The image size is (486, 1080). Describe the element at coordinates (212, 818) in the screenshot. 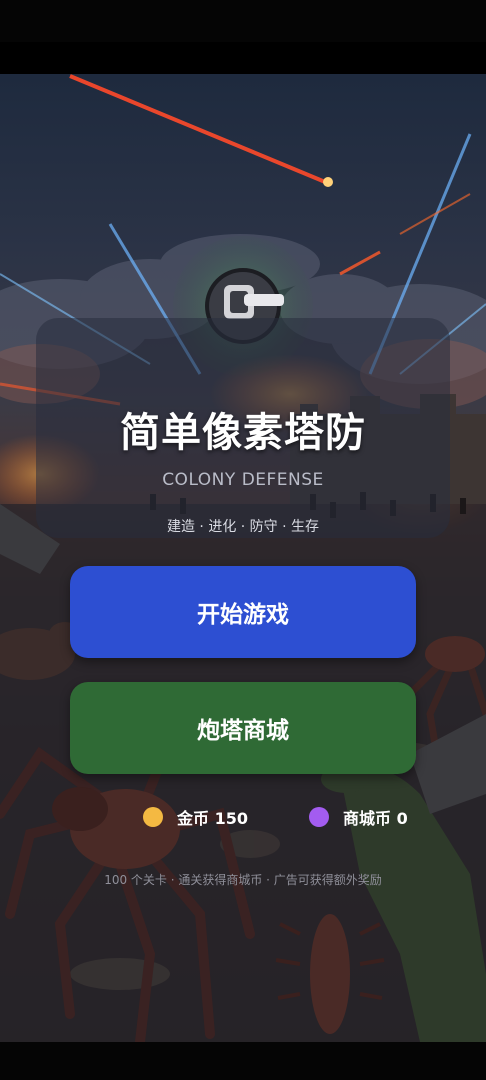

I see `gold-balance-label: 金币 150` at that location.